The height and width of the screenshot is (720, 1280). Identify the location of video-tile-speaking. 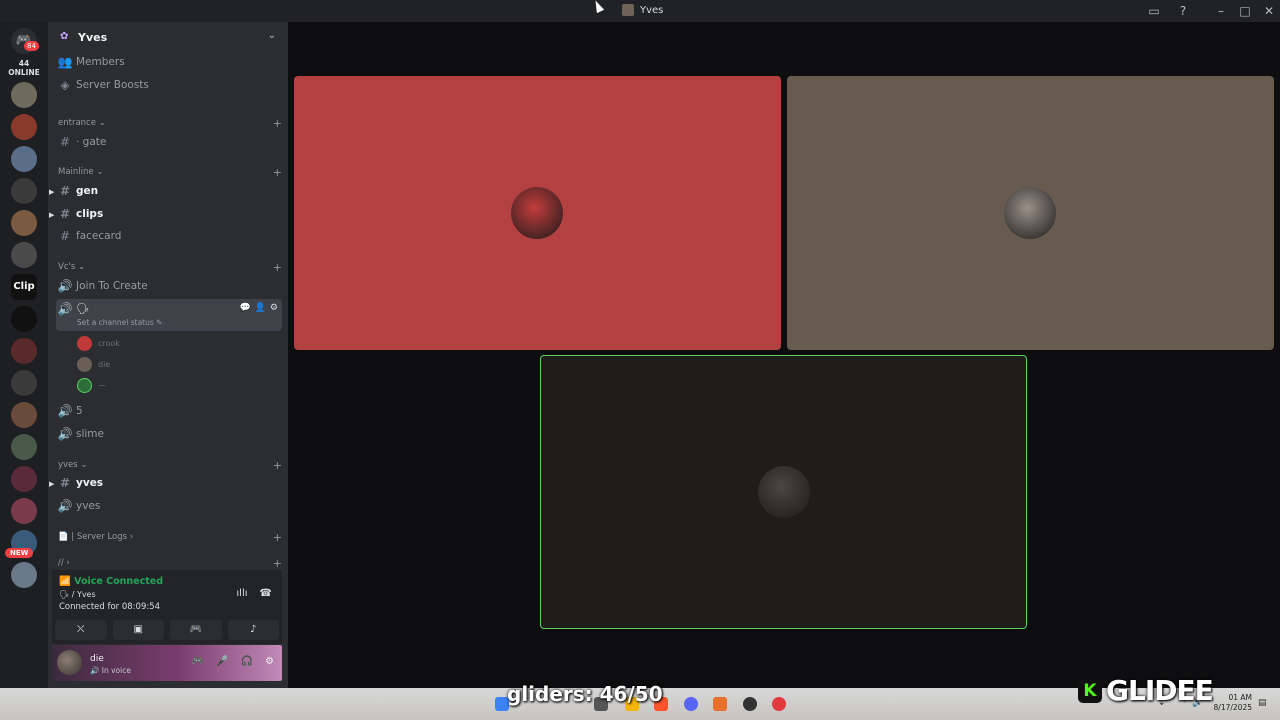
(783, 492).